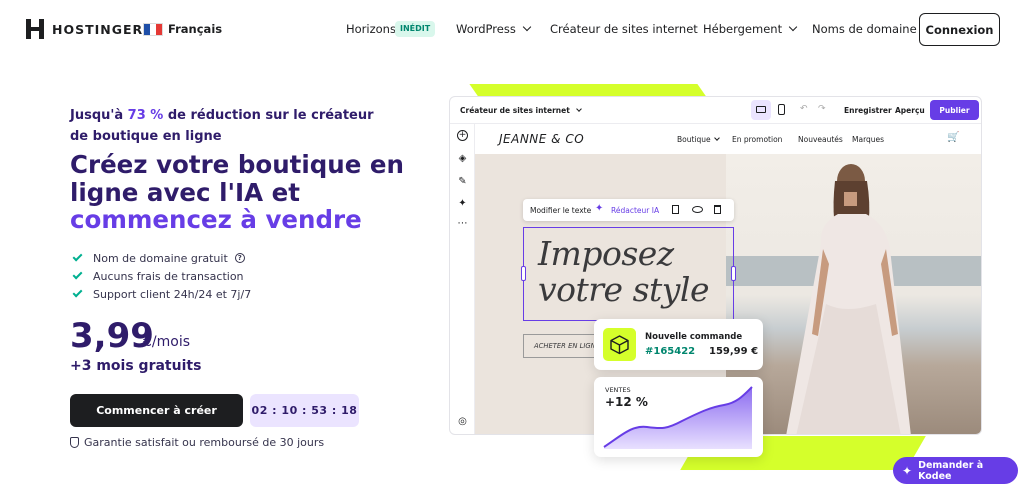 The image size is (1024, 487). What do you see at coordinates (757, 139) in the screenshot?
I see `site-nav-sale: En promotion` at bounding box center [757, 139].